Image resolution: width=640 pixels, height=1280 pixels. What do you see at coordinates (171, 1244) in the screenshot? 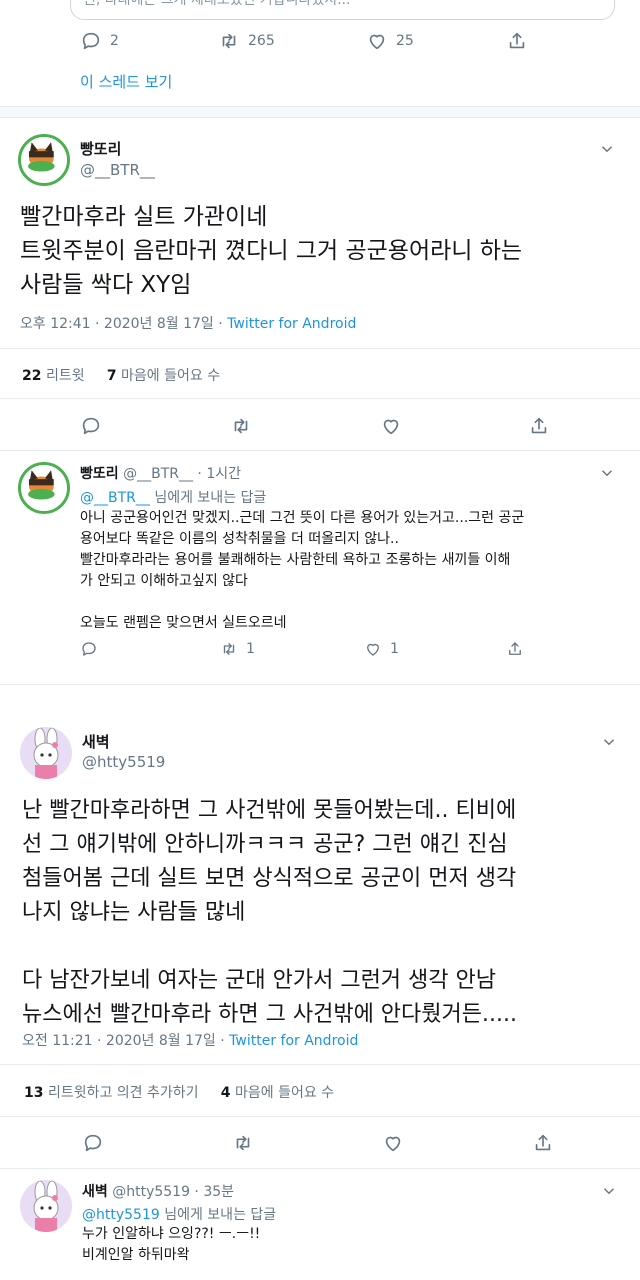
I see `reply-text: 누가 인알하냐 으잉??! ㅡ.ㅡ!! 비계인알 하뒤마왁` at bounding box center [171, 1244].